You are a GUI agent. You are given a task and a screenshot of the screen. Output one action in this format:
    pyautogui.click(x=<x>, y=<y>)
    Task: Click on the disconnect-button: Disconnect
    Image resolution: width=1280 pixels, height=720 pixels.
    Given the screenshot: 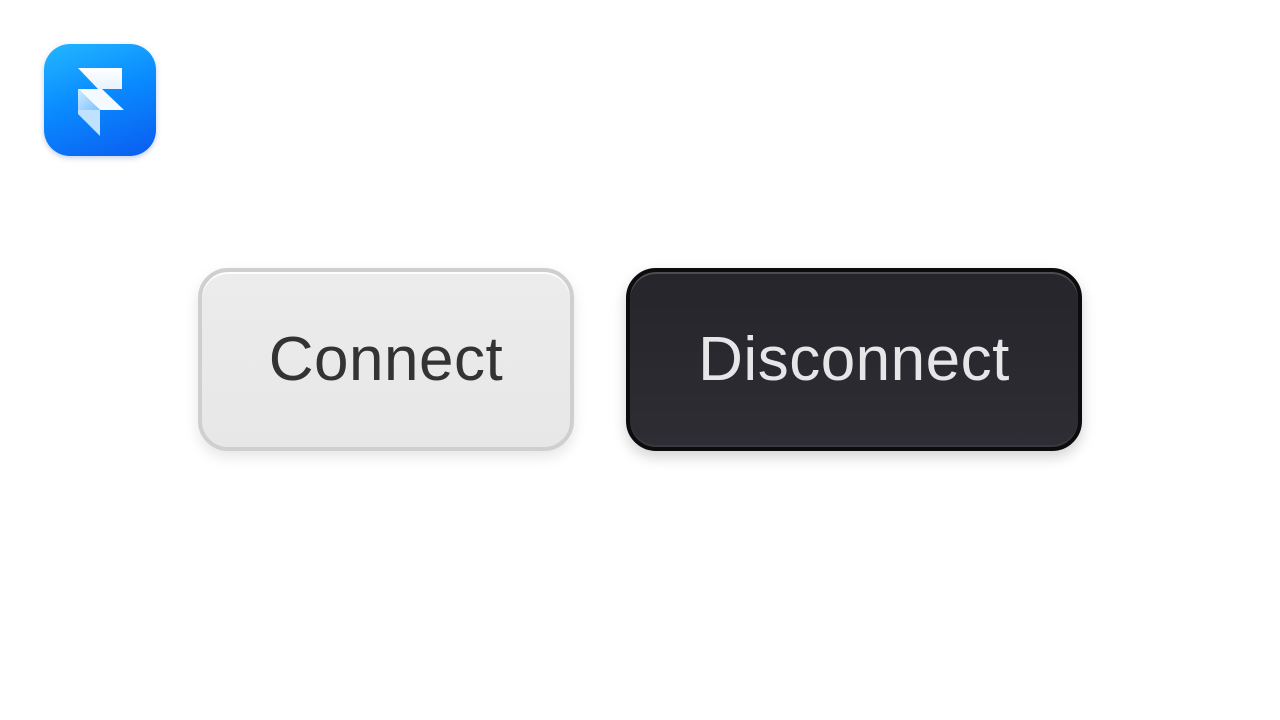 What is the action you would take?
    pyautogui.click(x=854, y=359)
    